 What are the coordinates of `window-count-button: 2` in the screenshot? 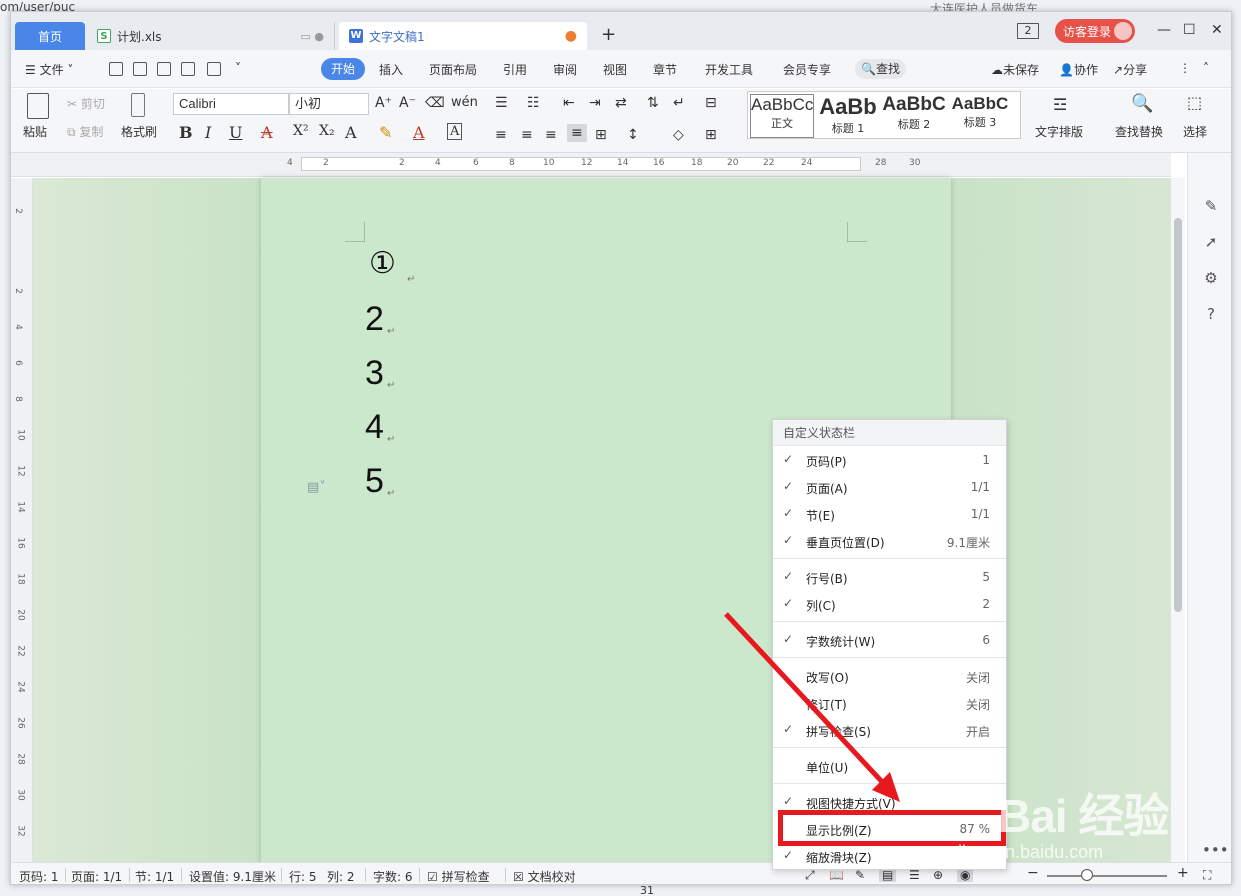 It's located at (1028, 31).